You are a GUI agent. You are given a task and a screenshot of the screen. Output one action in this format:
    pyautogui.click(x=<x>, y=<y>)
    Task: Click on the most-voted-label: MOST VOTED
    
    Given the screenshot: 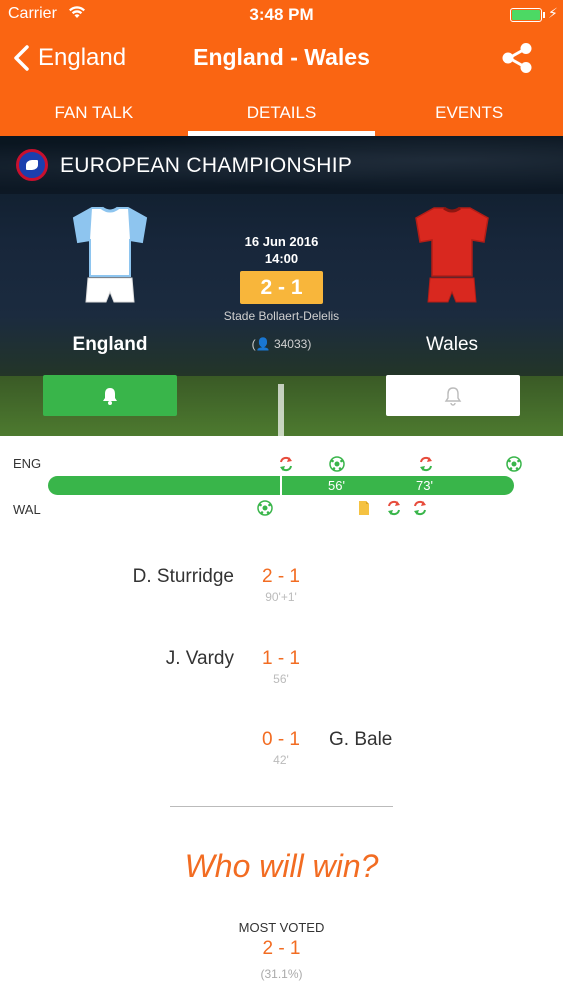 What is the action you would take?
    pyautogui.click(x=281, y=927)
    